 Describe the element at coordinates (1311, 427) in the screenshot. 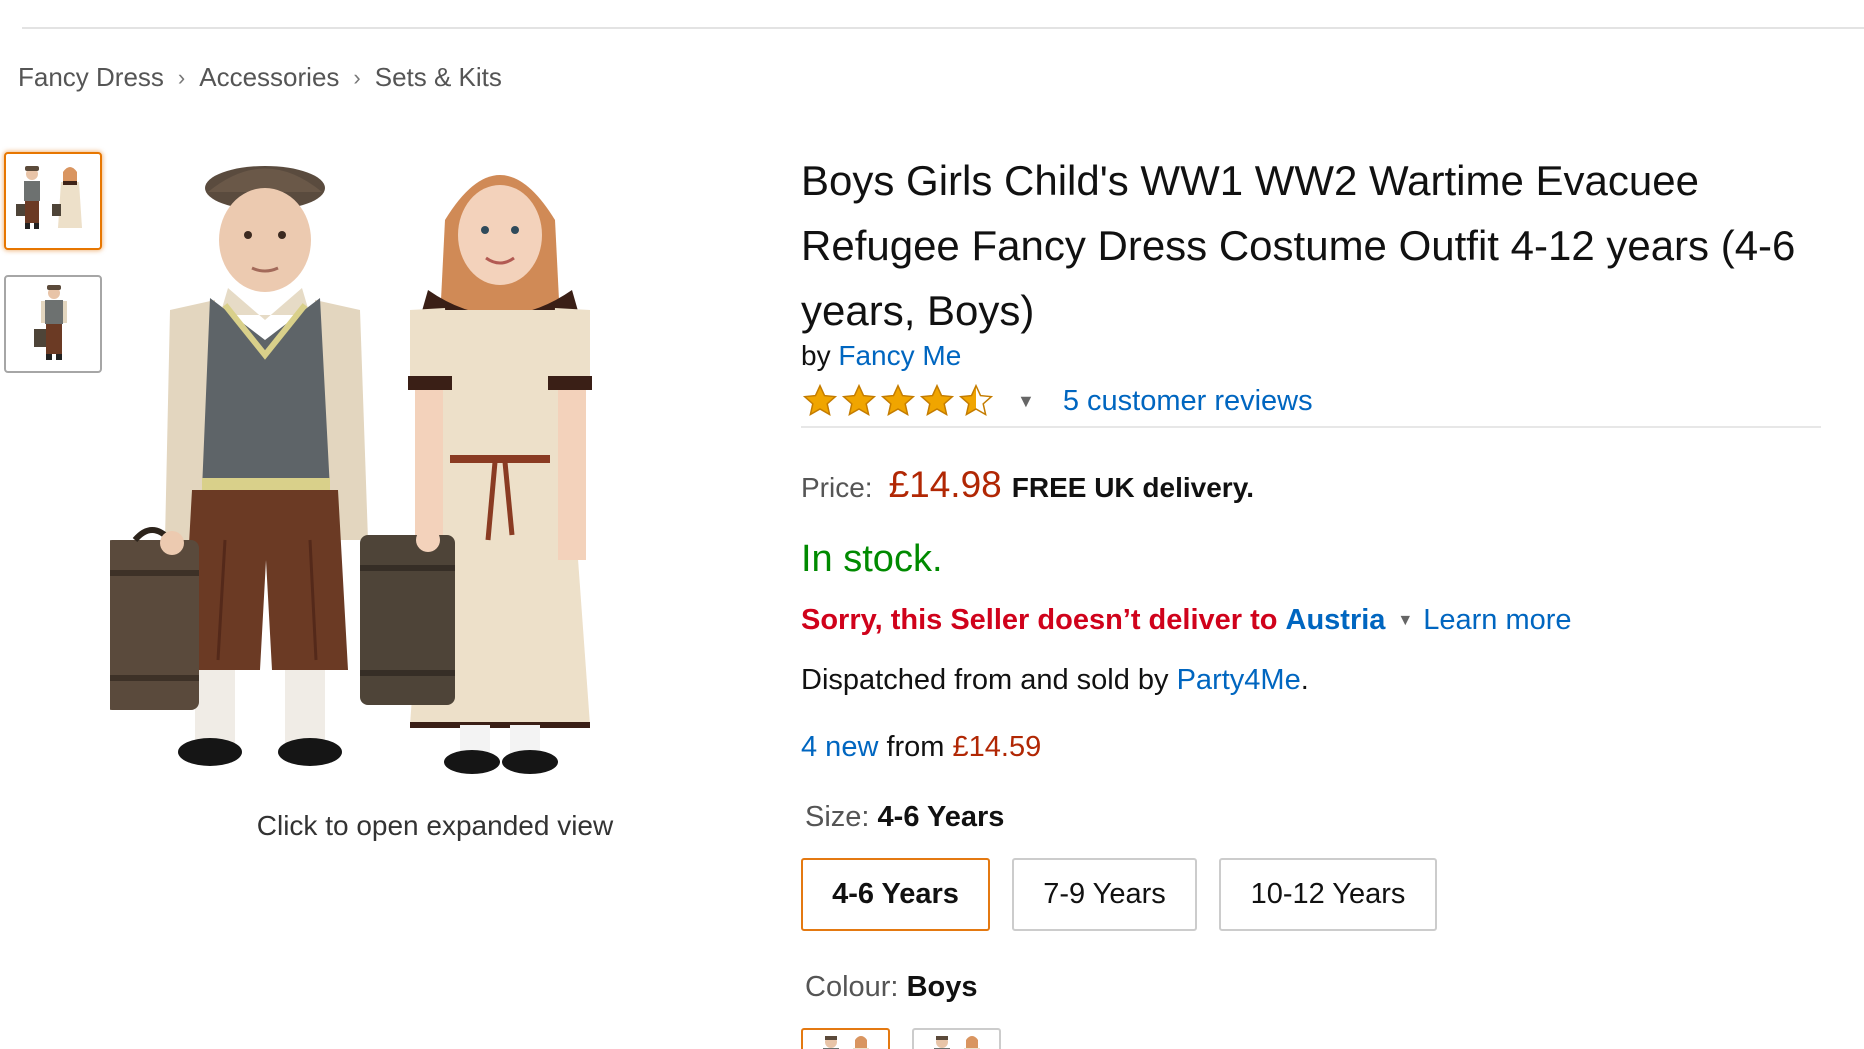

I see `section-divider` at that location.